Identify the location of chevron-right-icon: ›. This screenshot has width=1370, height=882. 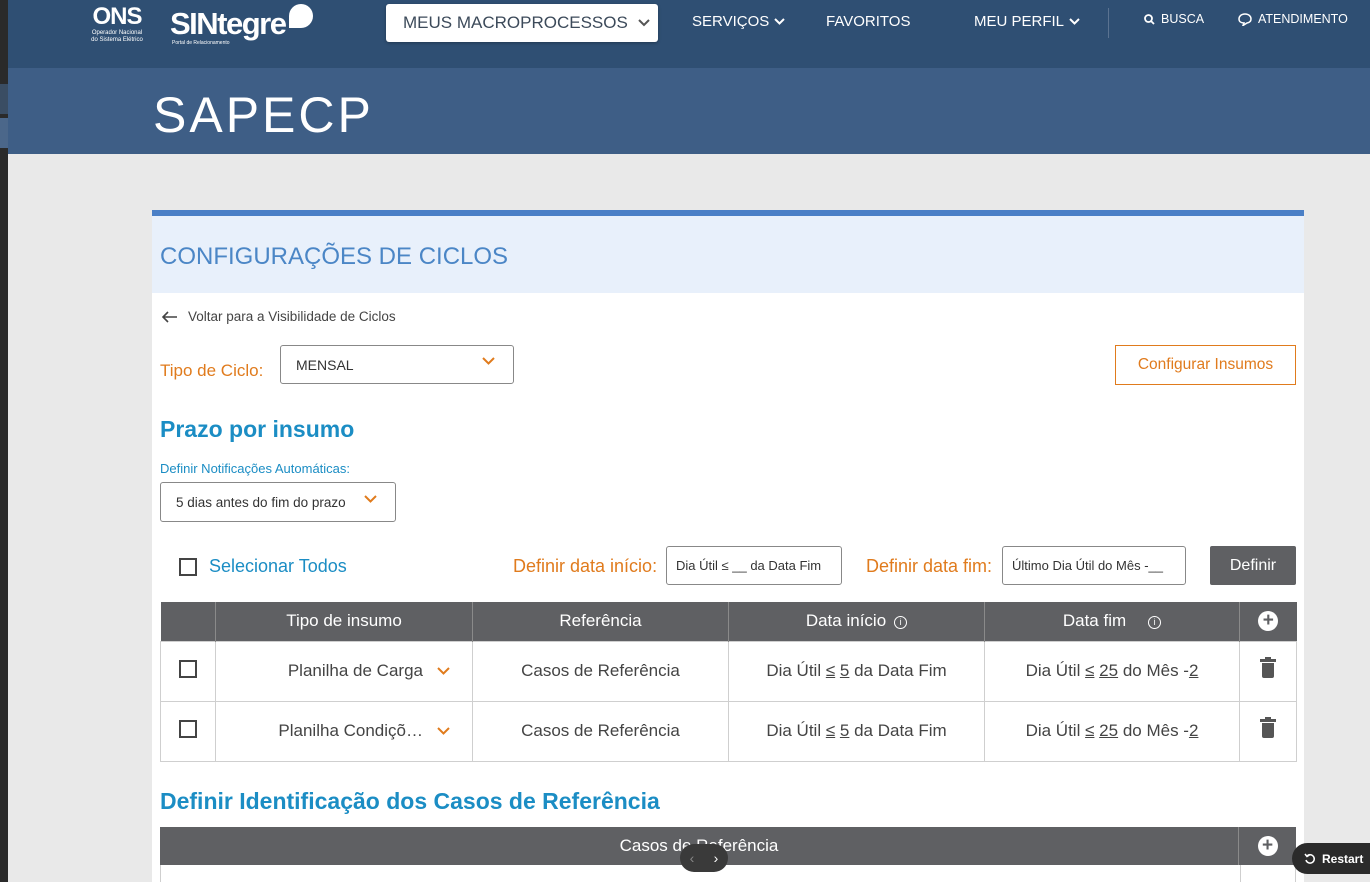
(716, 858).